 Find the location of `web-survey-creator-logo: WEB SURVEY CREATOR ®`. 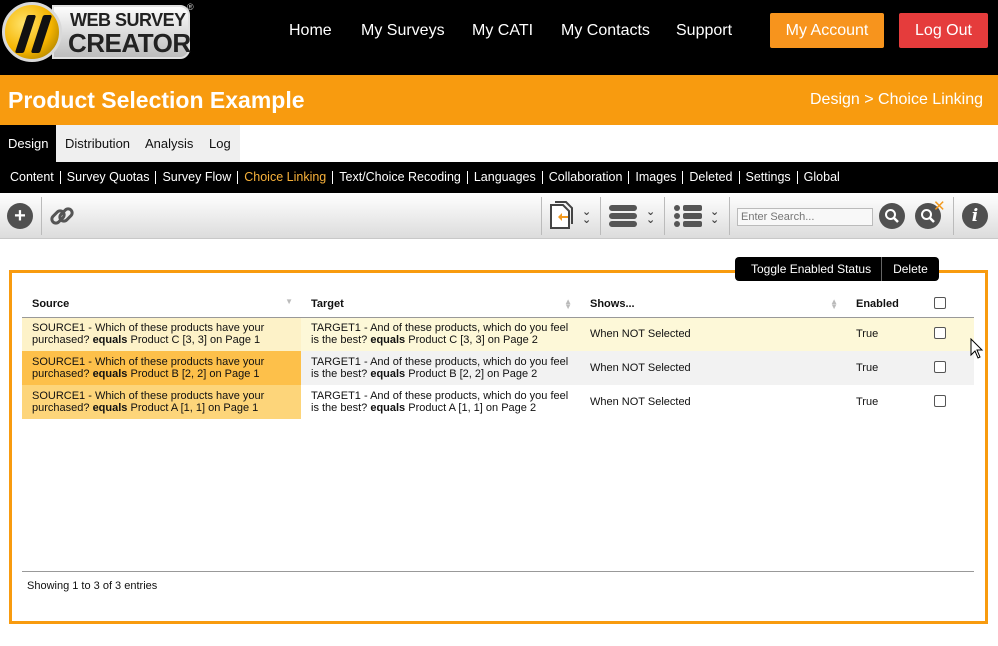

web-survey-creator-logo: WEB SURVEY CREATOR ® is located at coordinates (97, 32).